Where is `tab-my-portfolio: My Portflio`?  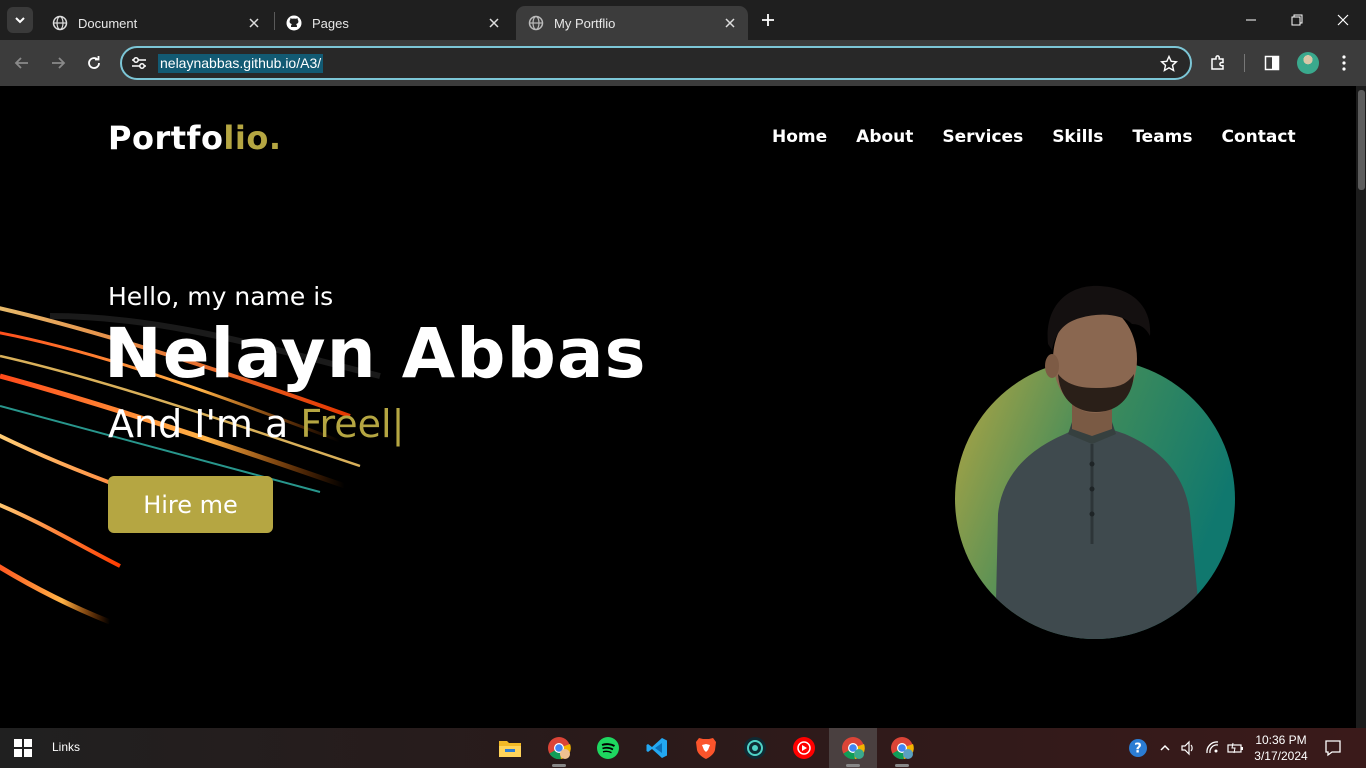
tab-my-portfolio: My Portflio is located at coordinates (632, 23).